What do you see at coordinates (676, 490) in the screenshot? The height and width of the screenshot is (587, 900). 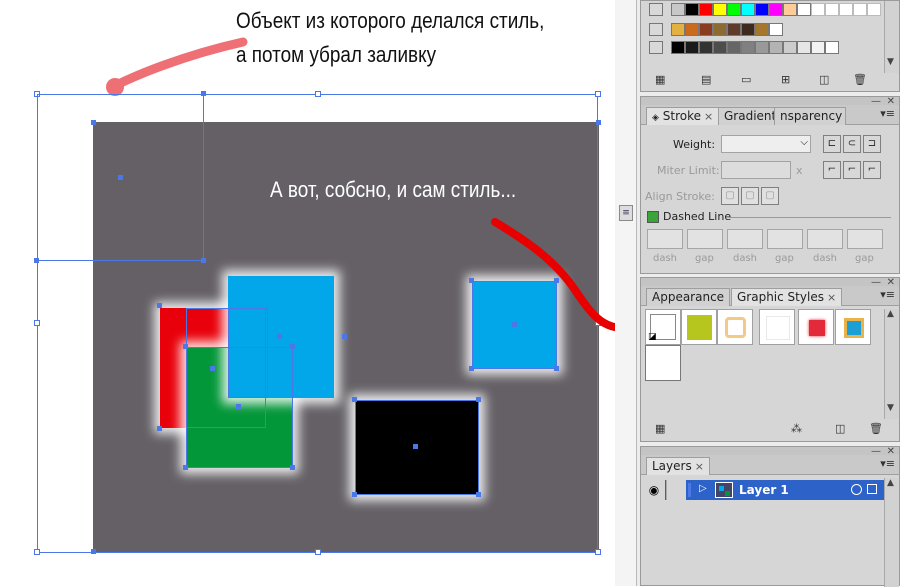 I see `lock-toggle` at bounding box center [676, 490].